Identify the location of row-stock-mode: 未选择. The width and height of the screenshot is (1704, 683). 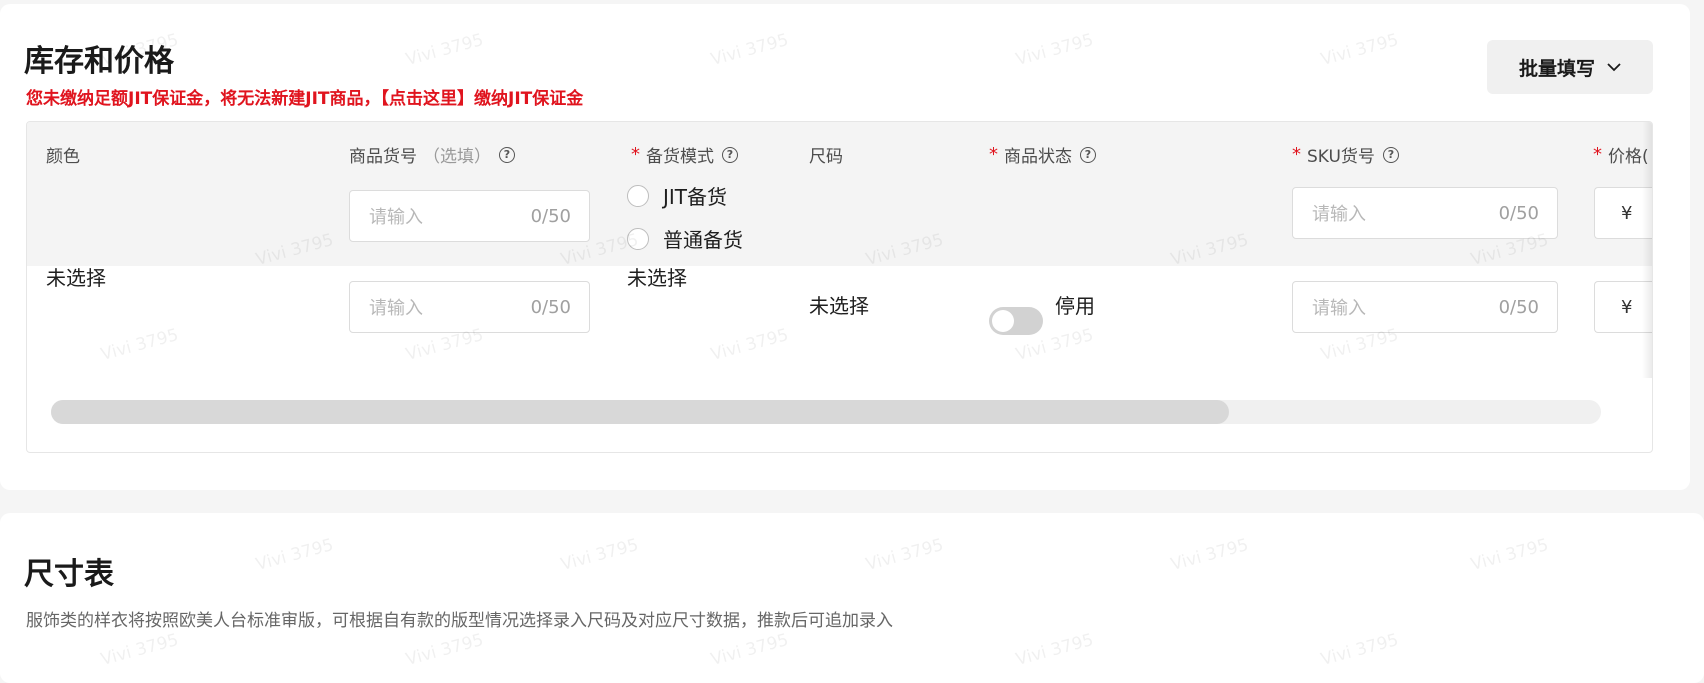
(657, 278).